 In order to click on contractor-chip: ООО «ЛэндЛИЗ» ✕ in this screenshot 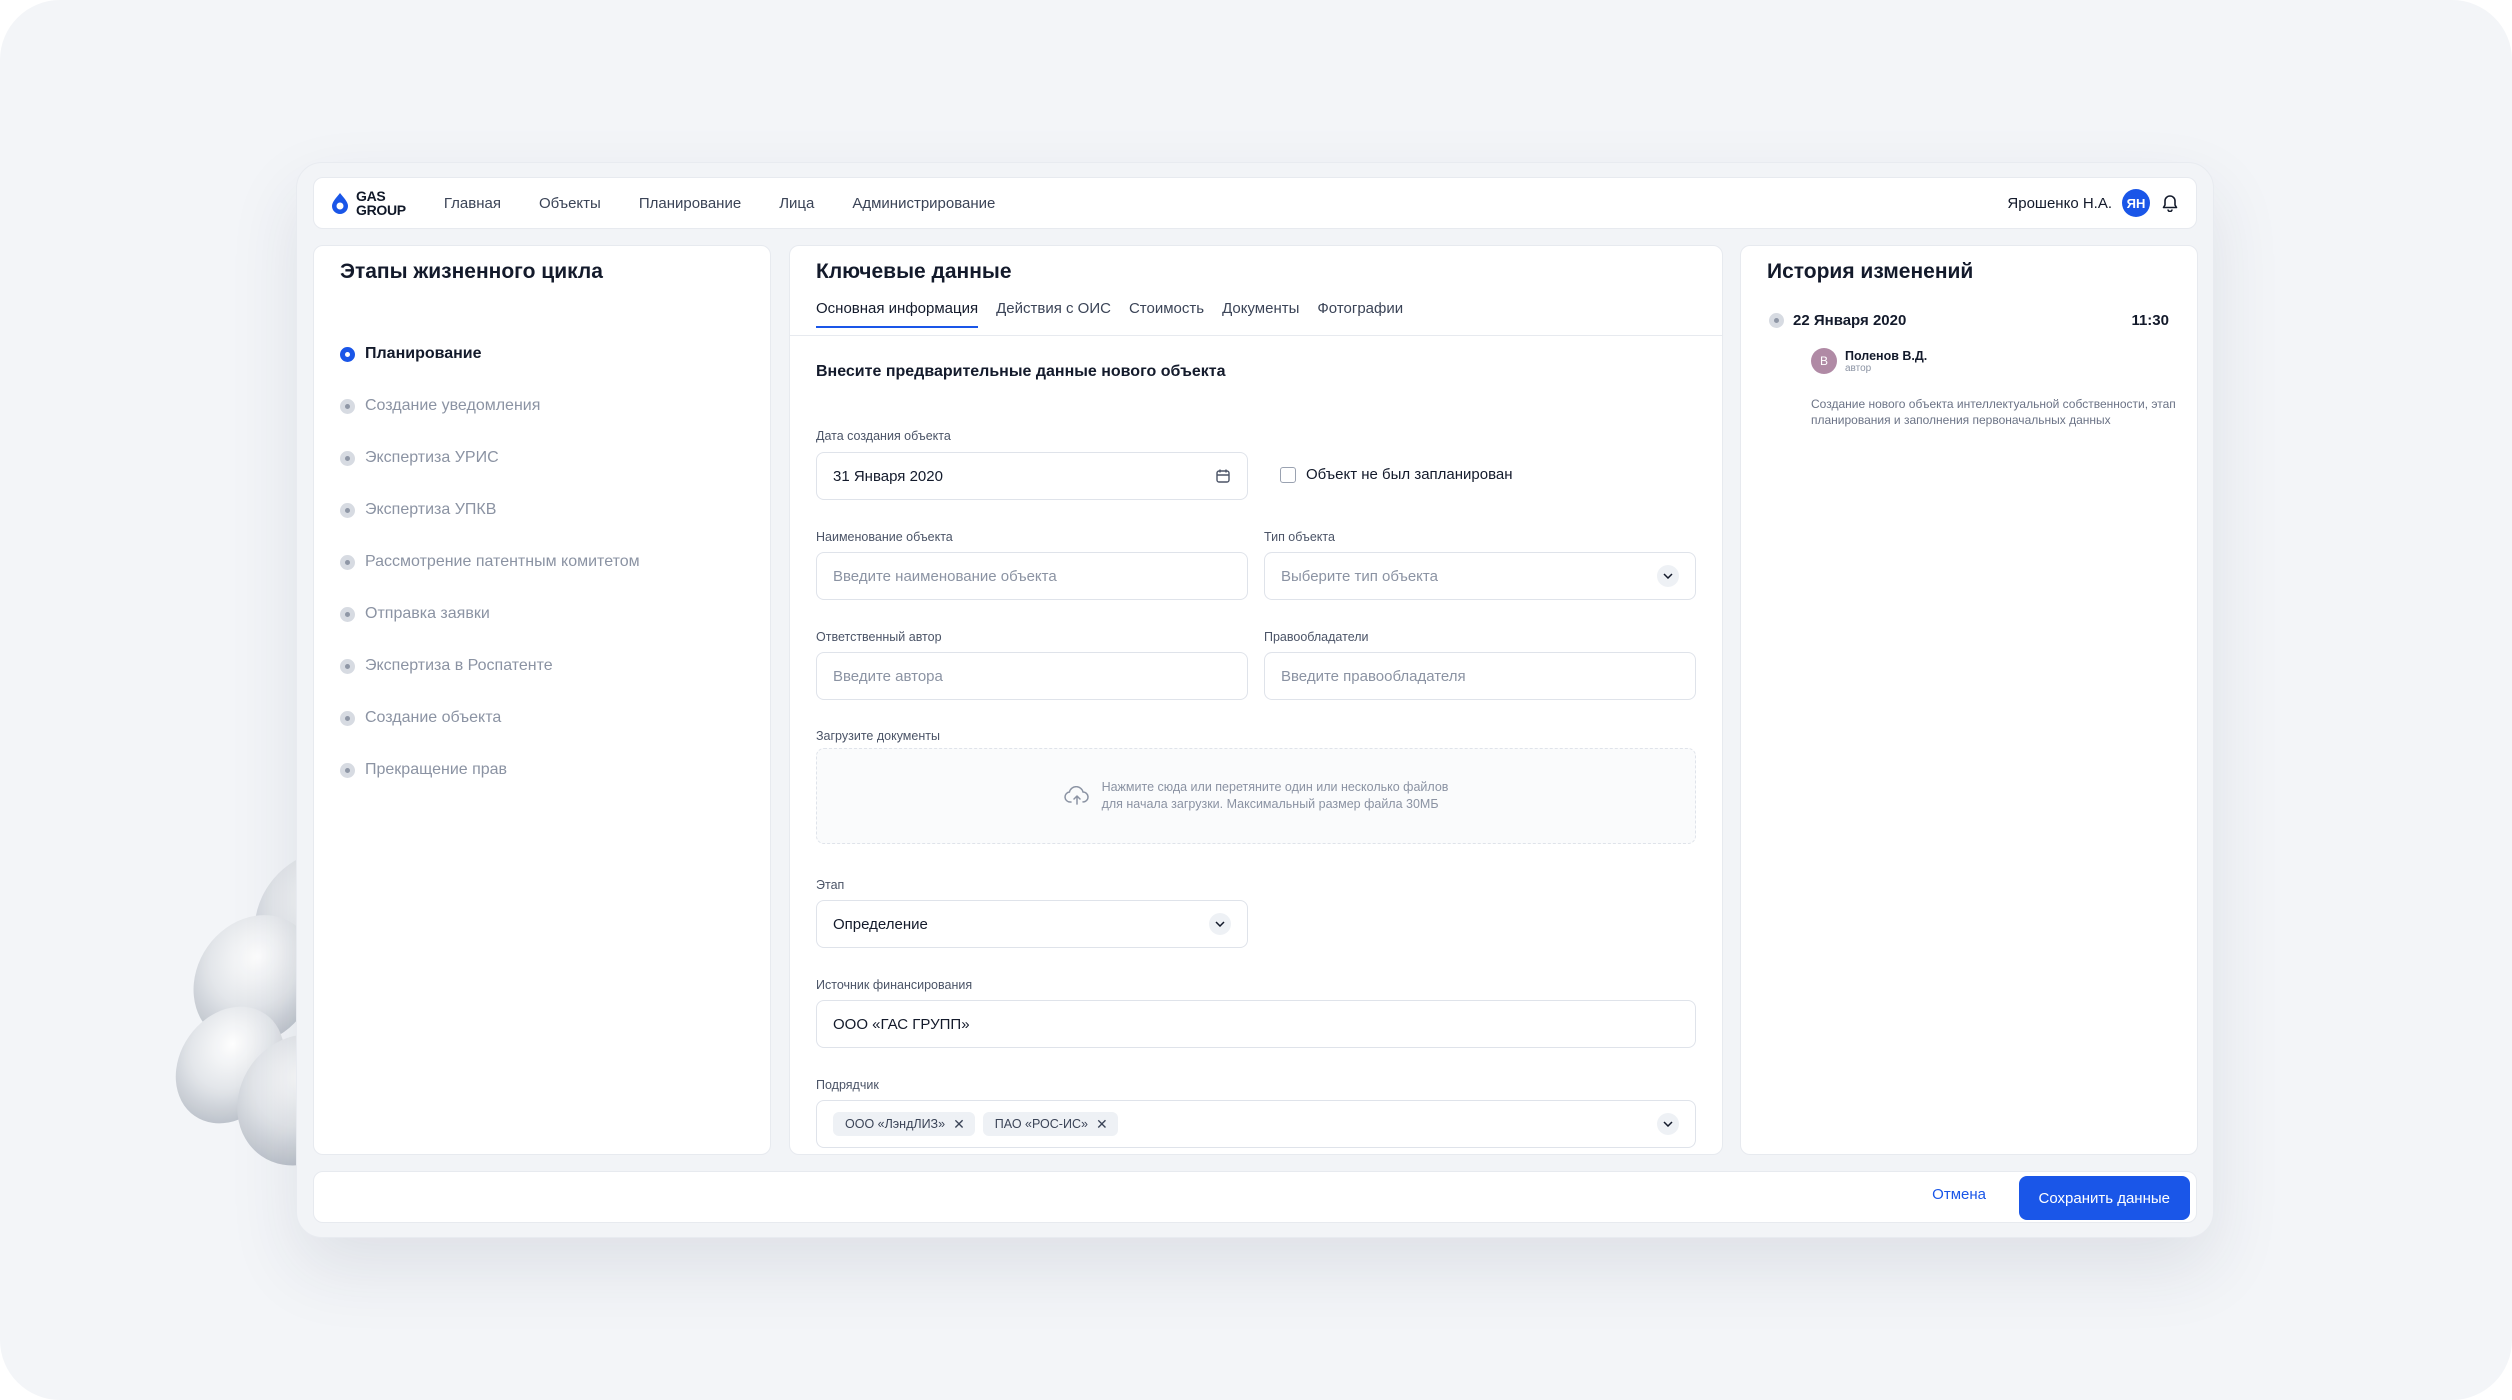, I will do `click(904, 1124)`.